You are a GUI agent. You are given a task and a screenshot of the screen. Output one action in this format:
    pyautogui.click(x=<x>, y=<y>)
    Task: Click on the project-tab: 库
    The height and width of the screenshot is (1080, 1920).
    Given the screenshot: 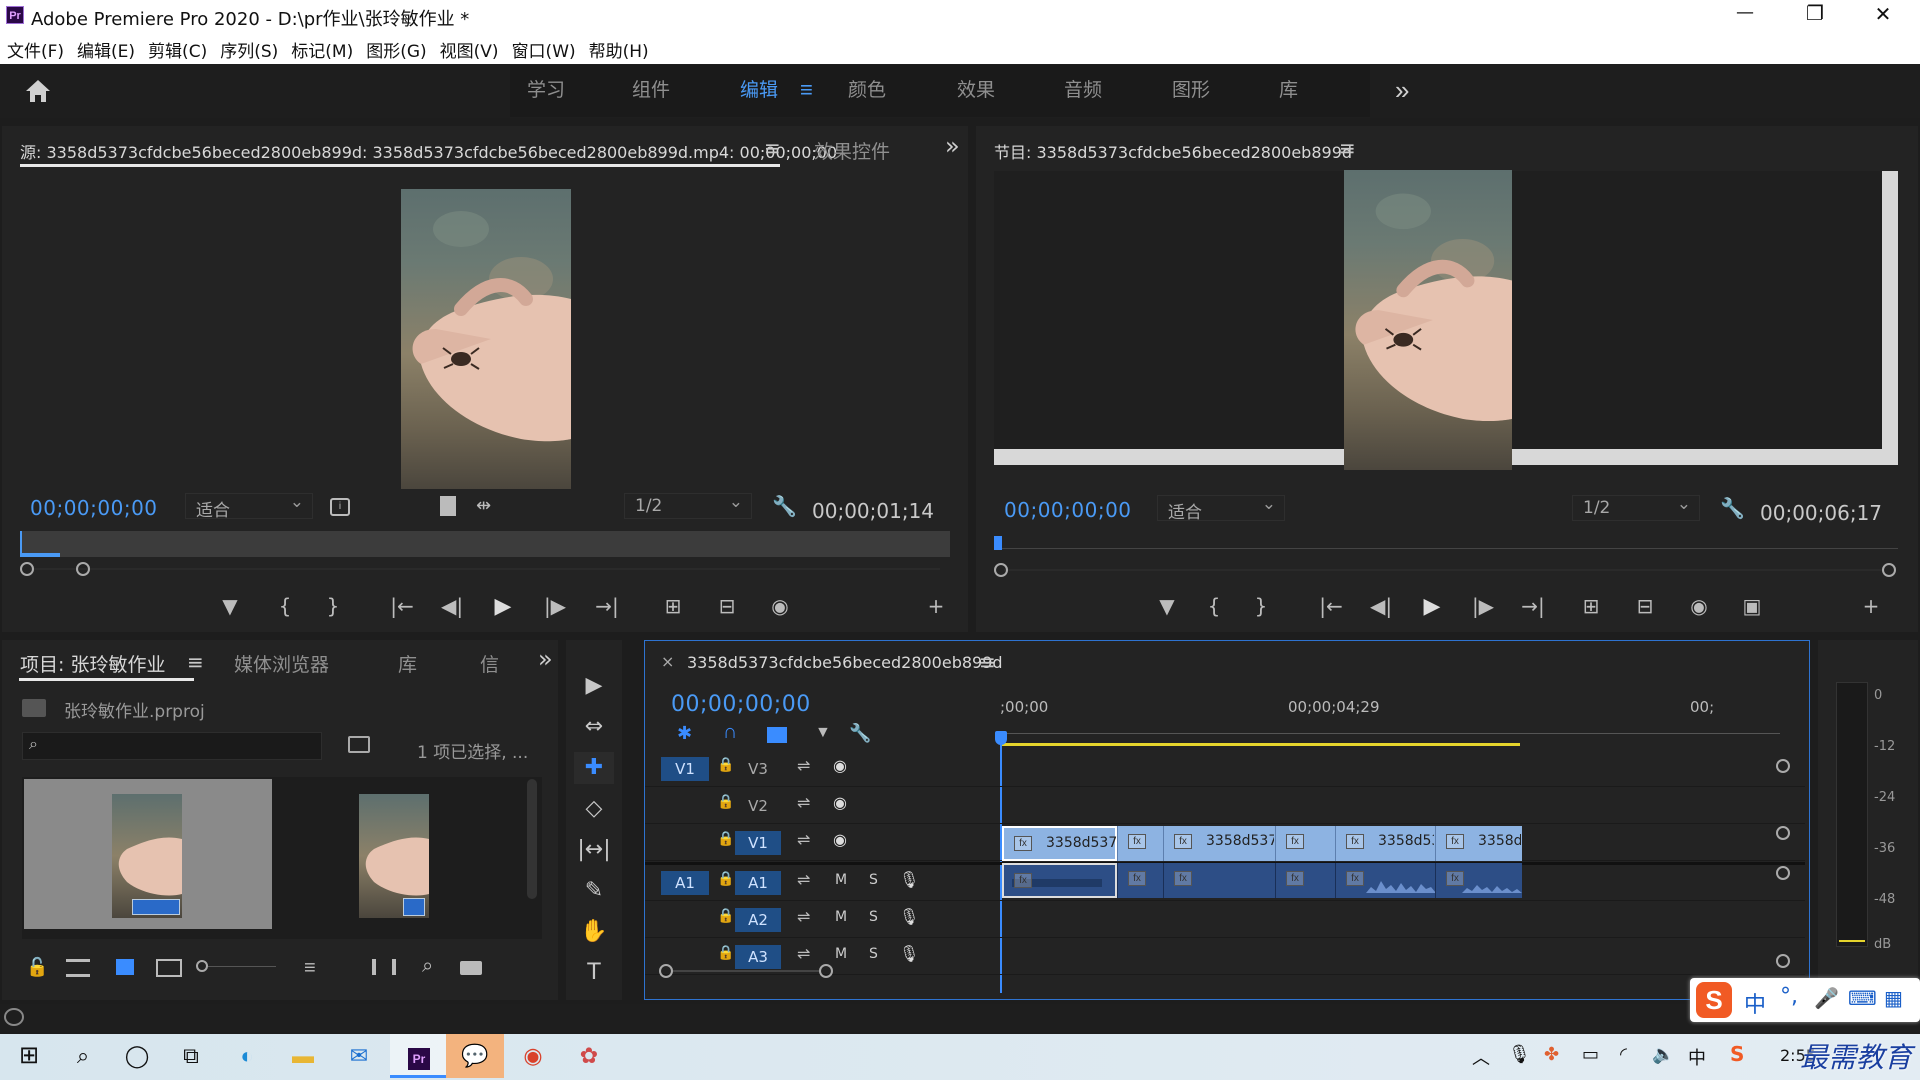 What is the action you would take?
    pyautogui.click(x=407, y=663)
    